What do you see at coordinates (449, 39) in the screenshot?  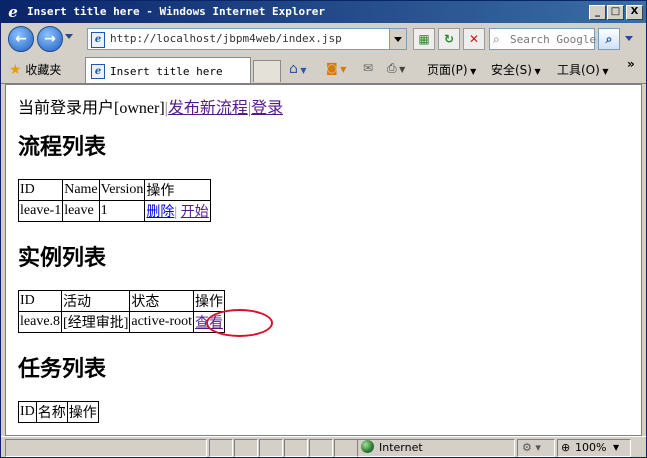 I see `refresh-icon: ↻` at bounding box center [449, 39].